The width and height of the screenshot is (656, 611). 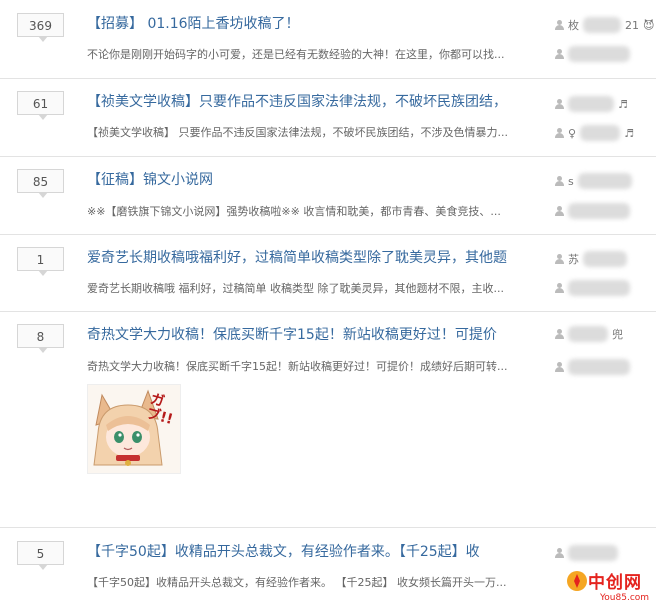 I want to click on thread-author: 枚 21 😈, so click(x=604, y=25).